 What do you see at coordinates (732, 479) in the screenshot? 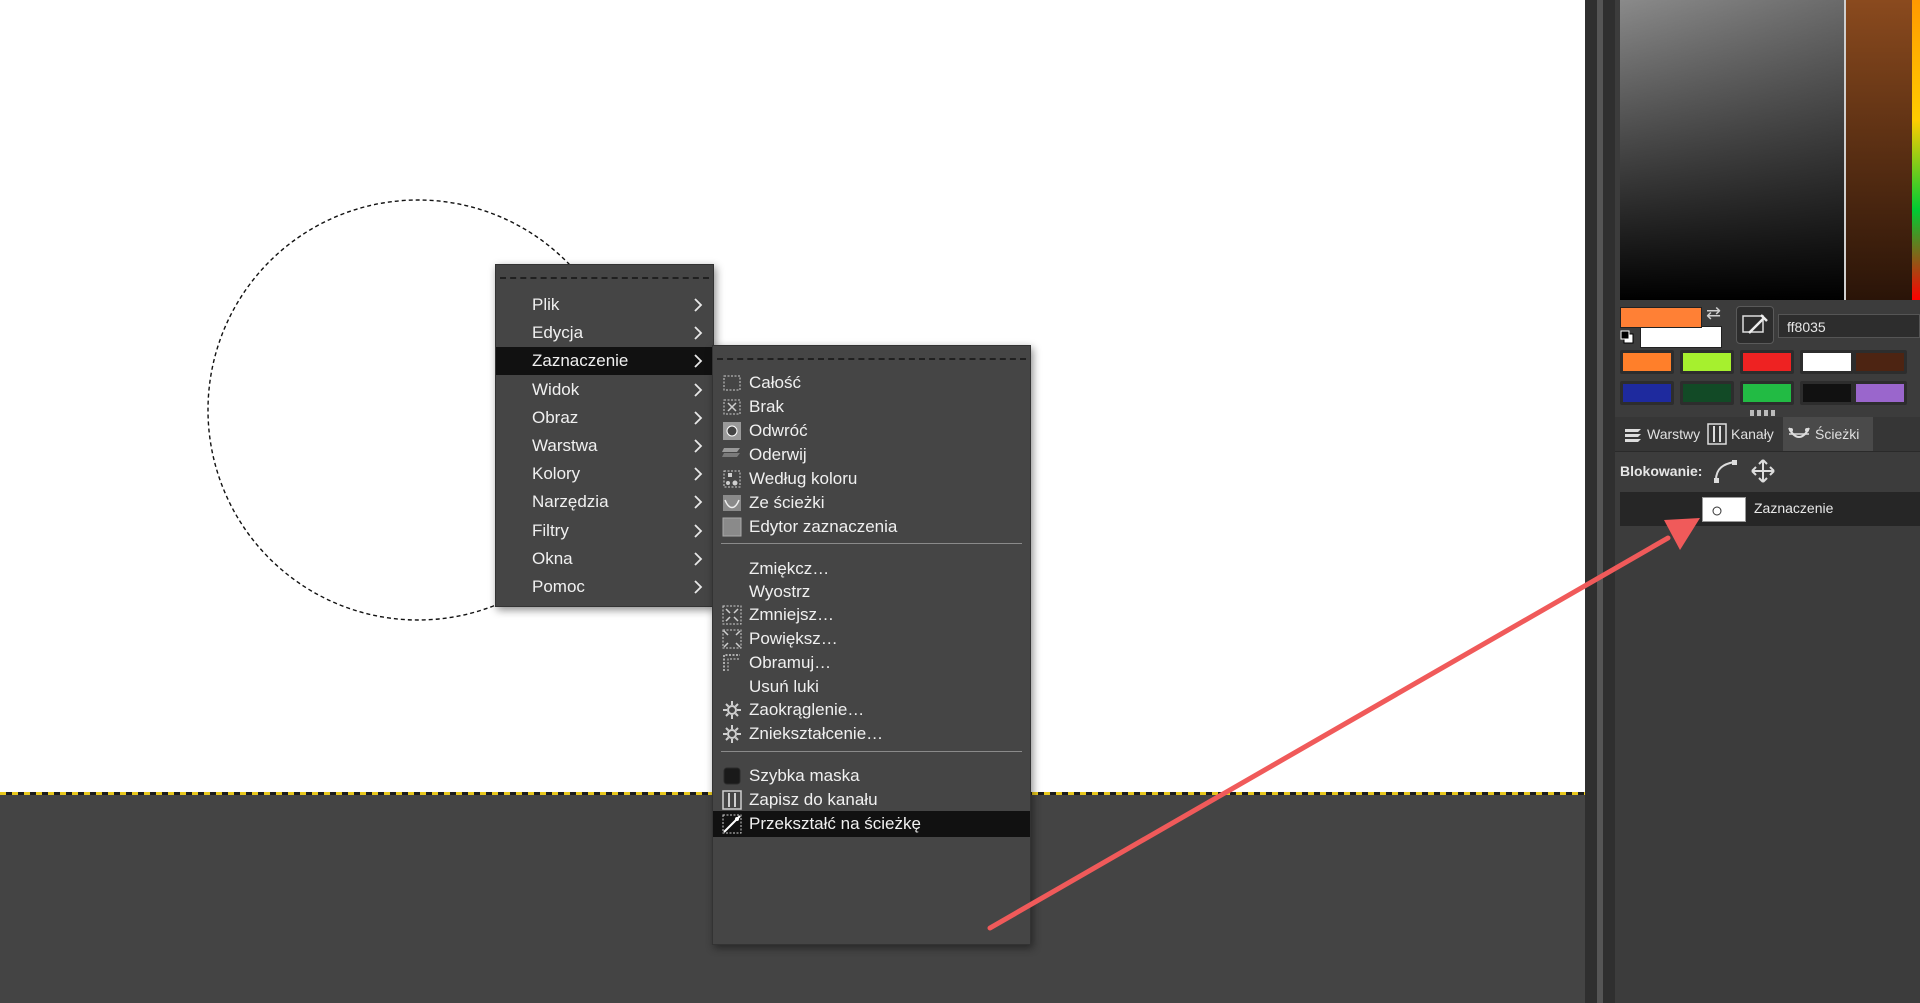
I see `by-color-icon` at bounding box center [732, 479].